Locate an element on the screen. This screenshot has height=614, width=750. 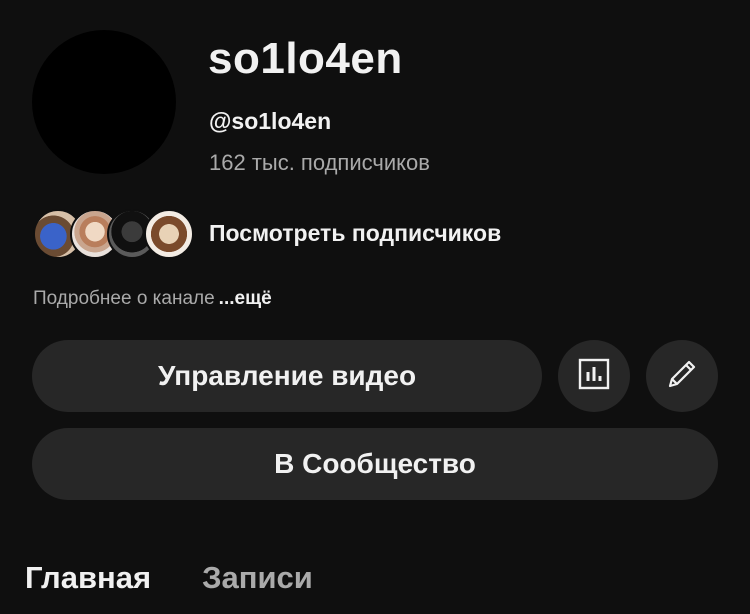
edit-channel-button is located at coordinates (682, 376).